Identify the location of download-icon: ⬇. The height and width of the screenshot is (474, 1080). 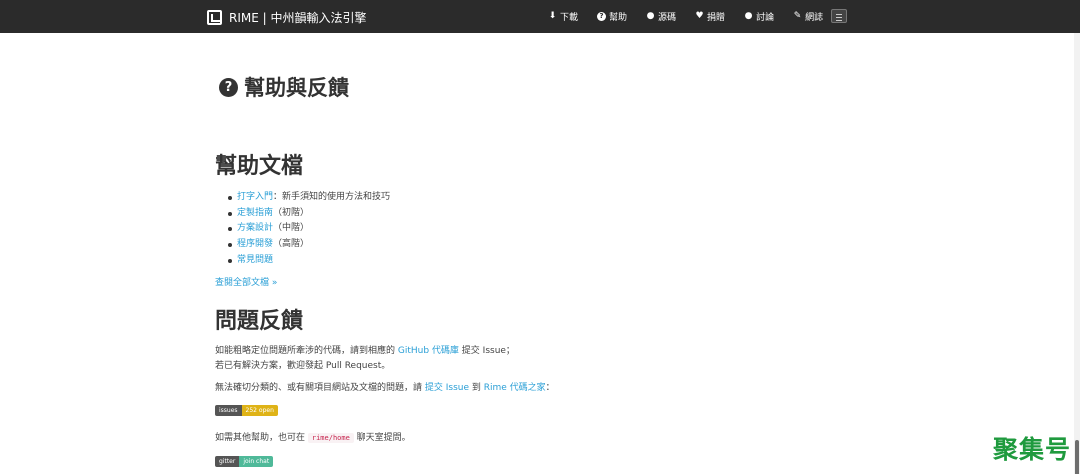
(552, 16).